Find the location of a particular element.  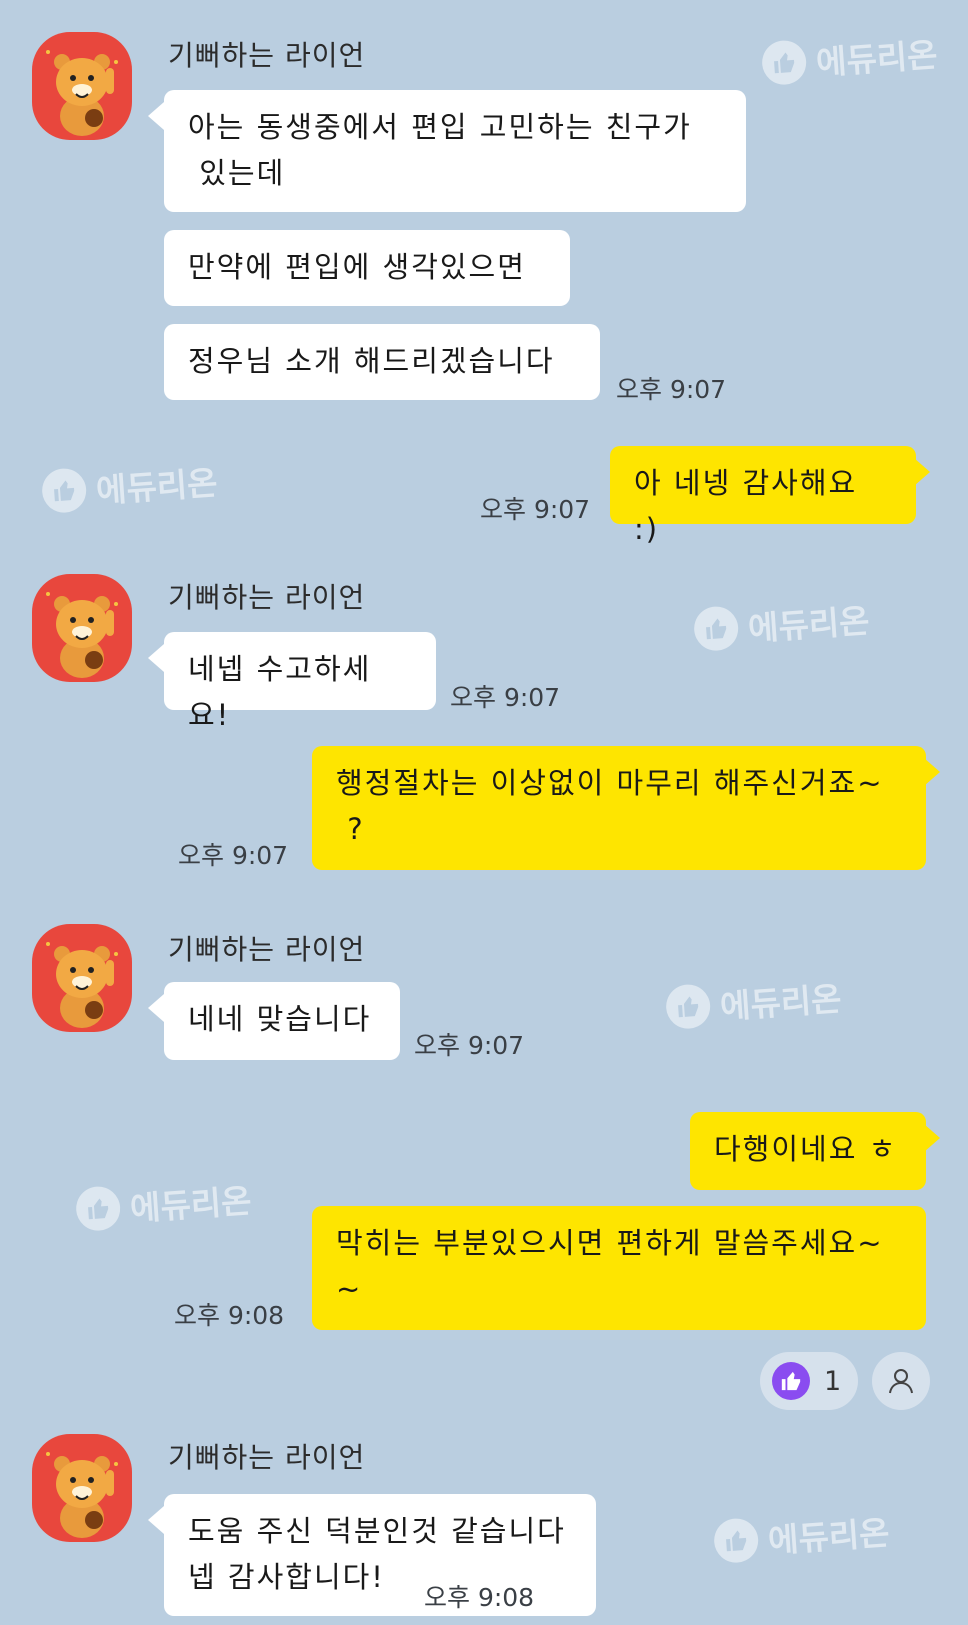

message-bubble: 네네 맞습니다 is located at coordinates (282, 1021).